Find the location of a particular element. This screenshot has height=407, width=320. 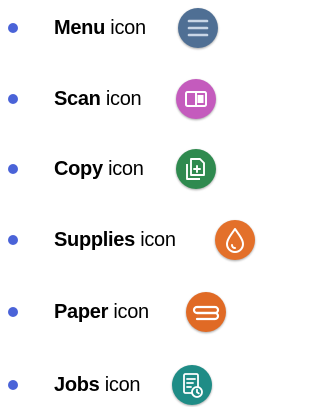

legend-label-supplies: Supplies icon is located at coordinates (115, 240).